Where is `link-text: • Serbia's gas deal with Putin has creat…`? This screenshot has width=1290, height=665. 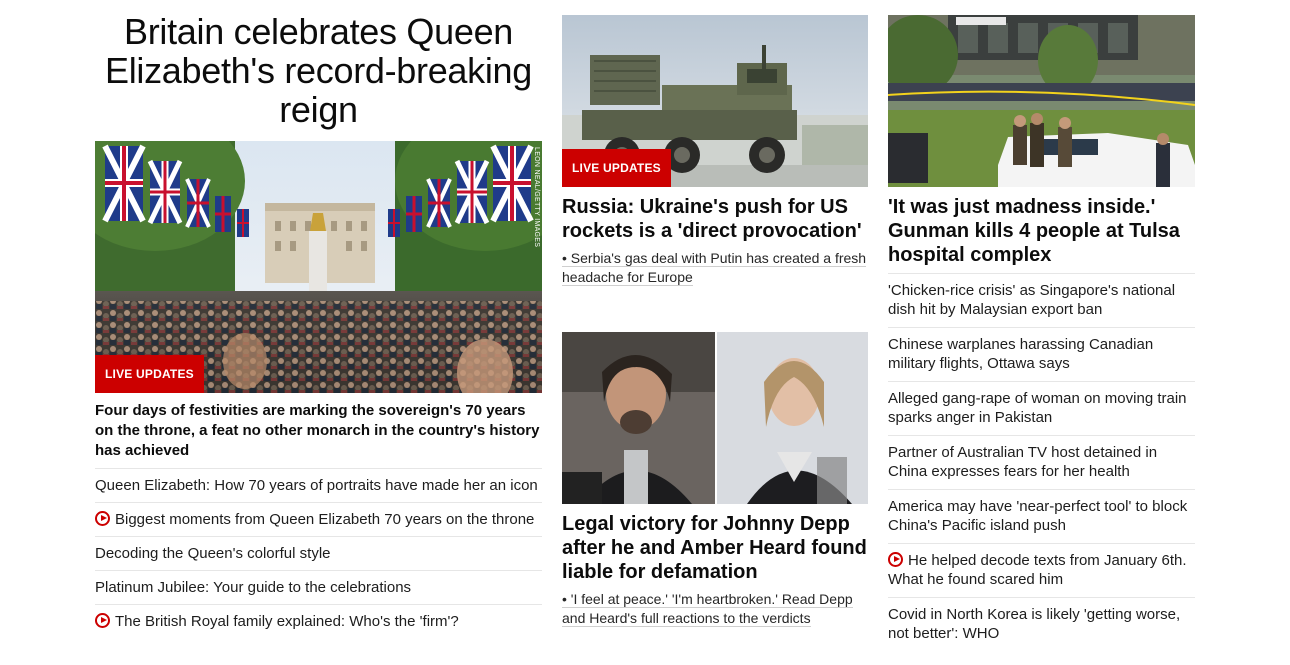
link-text: • Serbia's gas deal with Putin has creat… is located at coordinates (714, 268).